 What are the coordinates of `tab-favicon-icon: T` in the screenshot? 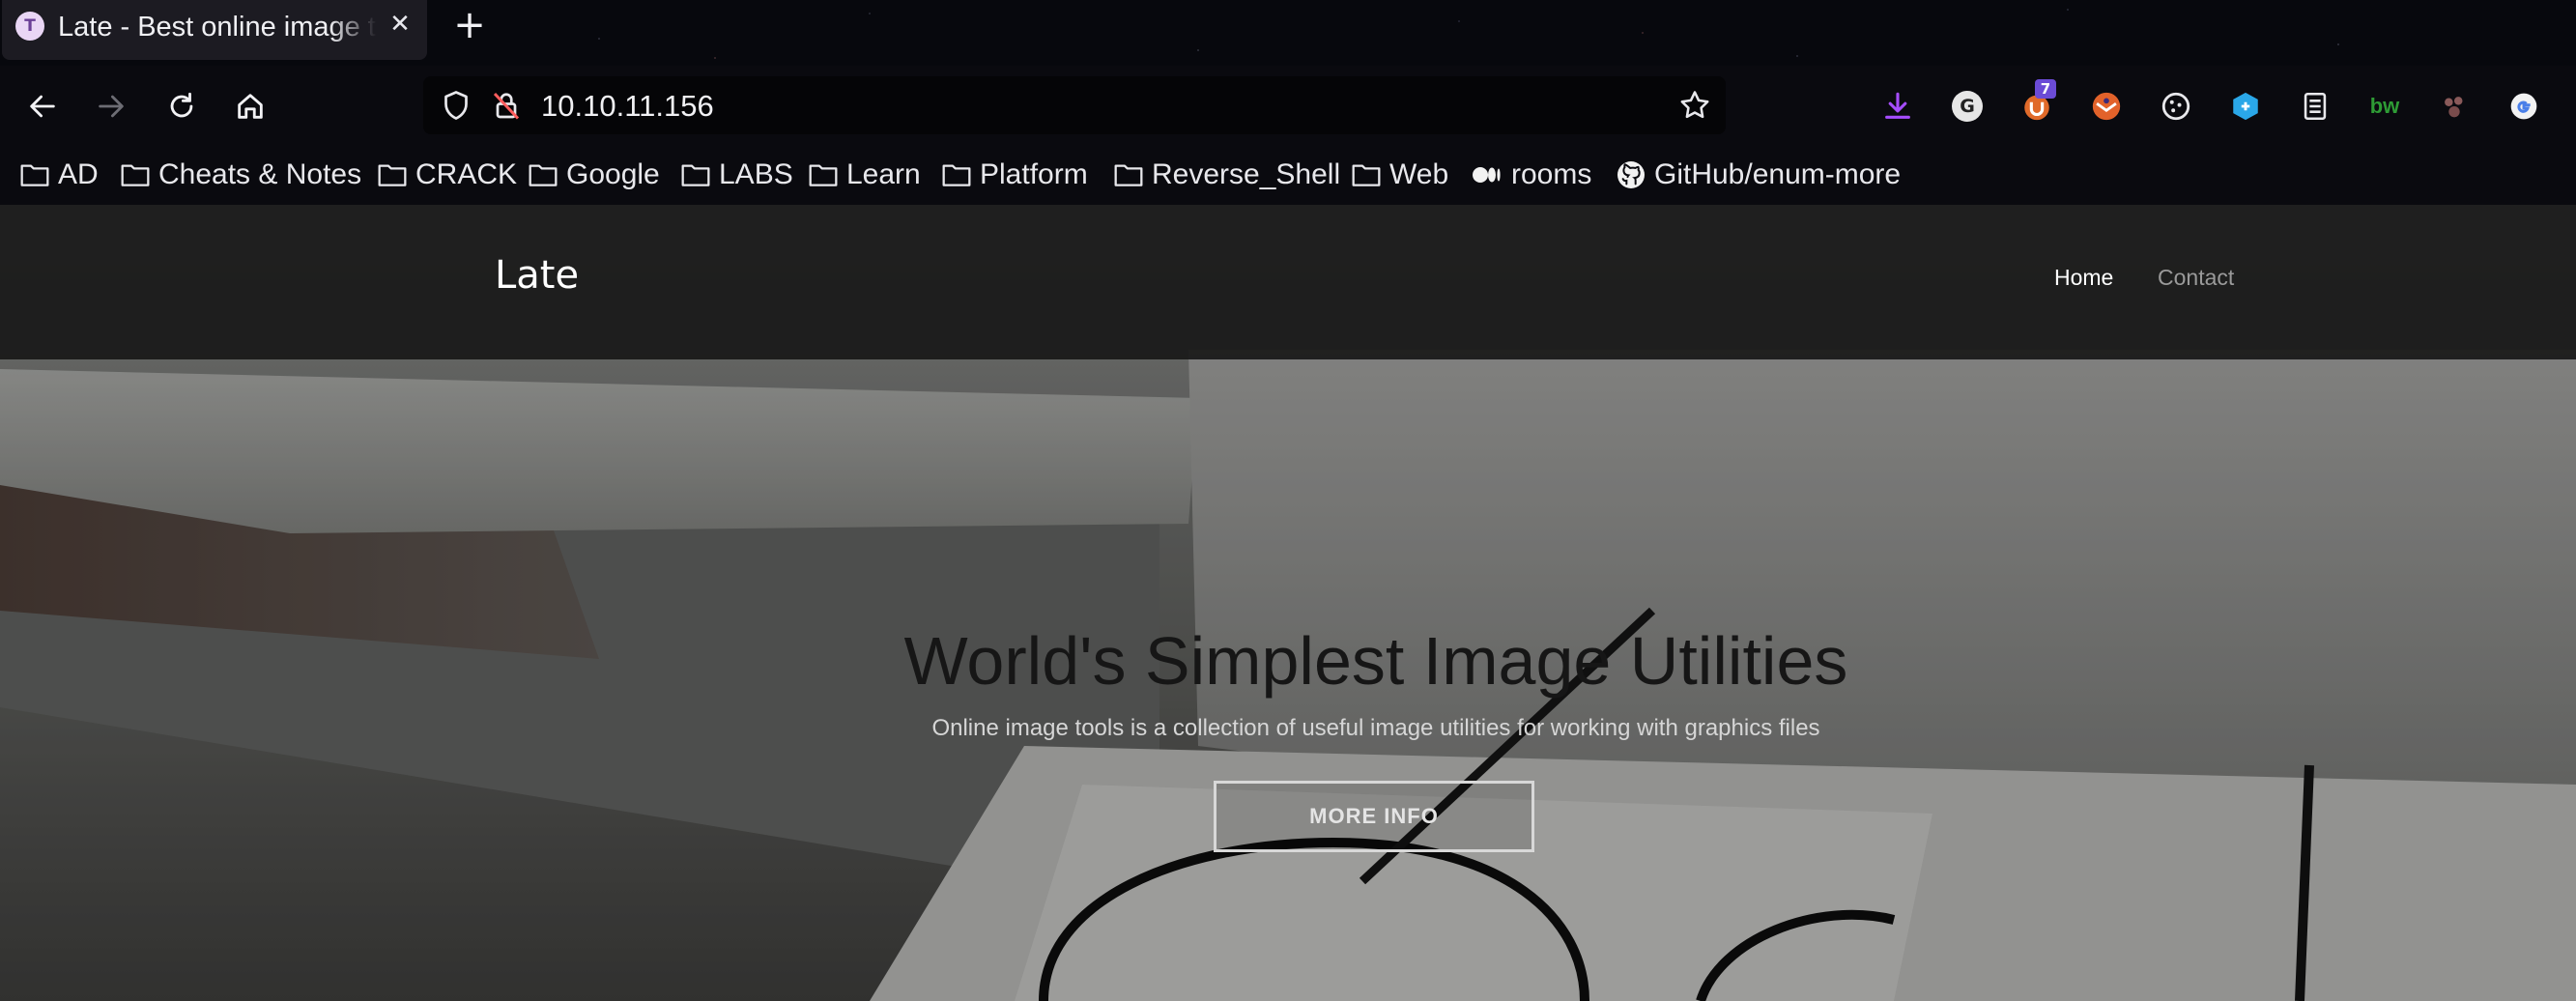 It's located at (30, 26).